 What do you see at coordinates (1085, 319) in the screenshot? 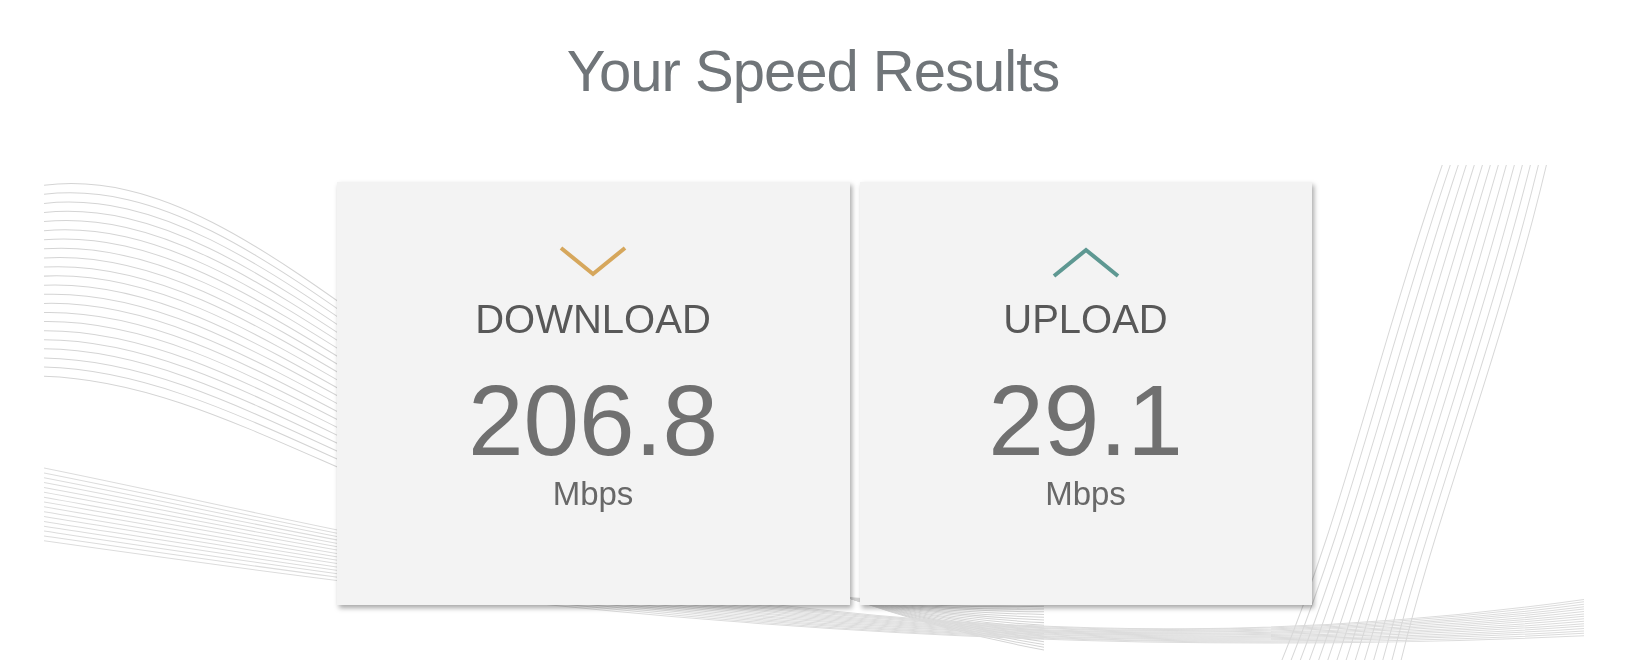
I see `result-label: UPLOAD` at bounding box center [1085, 319].